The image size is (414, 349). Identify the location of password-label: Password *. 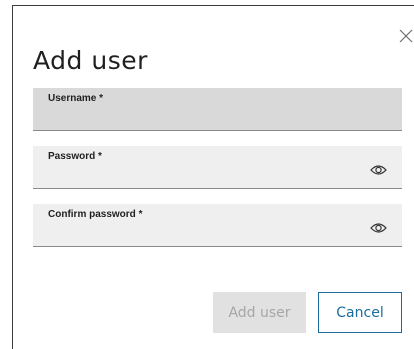
(75, 156).